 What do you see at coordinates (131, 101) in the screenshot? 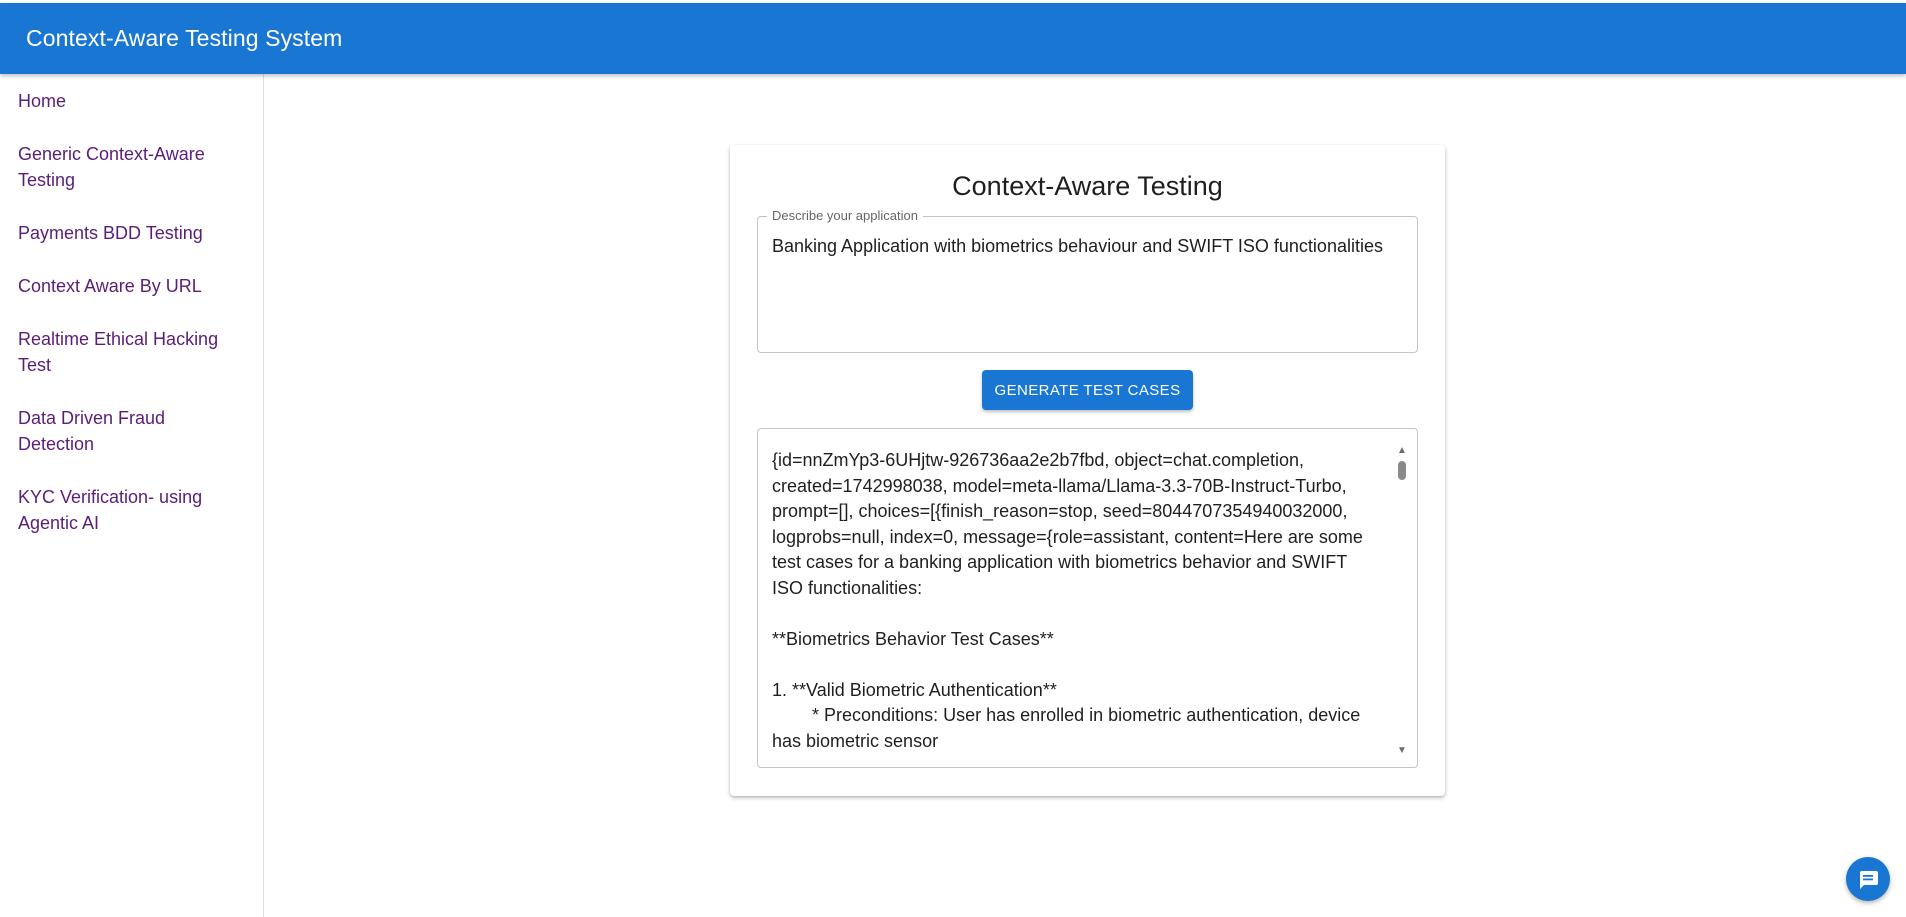
I see `sidebar-item-home: Home` at bounding box center [131, 101].